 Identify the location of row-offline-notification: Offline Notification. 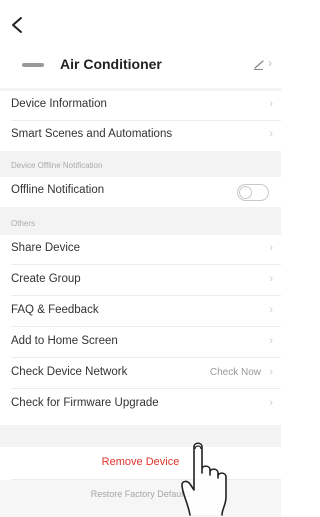
(140, 192).